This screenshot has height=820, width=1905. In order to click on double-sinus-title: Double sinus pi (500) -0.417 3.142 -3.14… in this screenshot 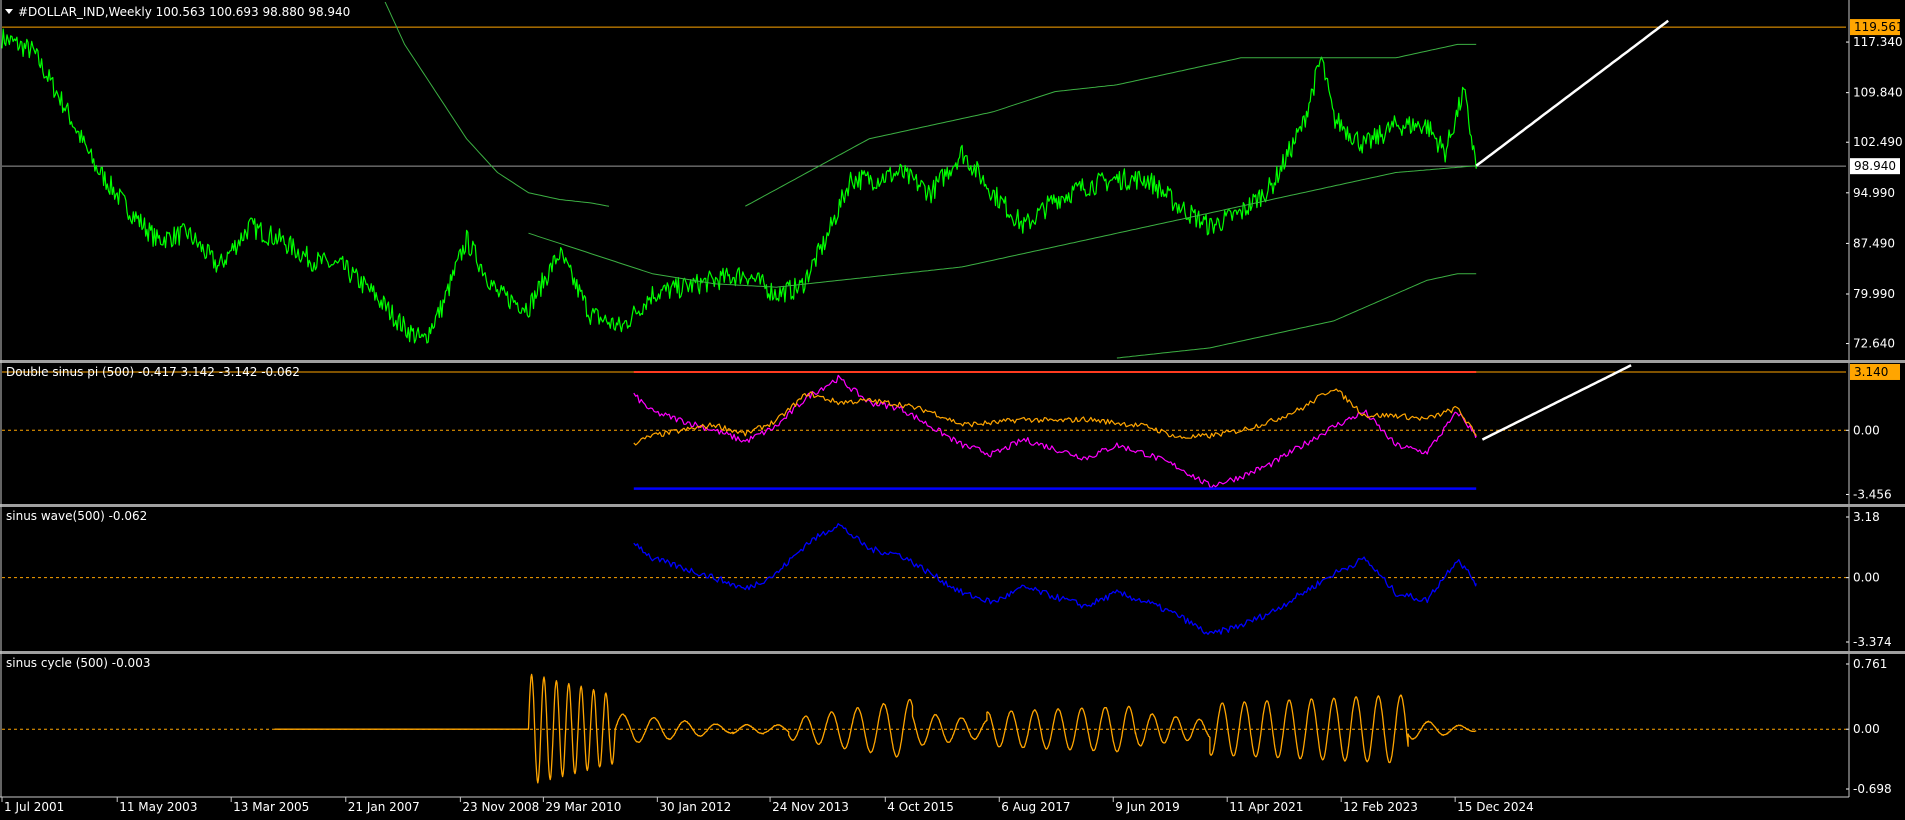, I will do `click(153, 372)`.